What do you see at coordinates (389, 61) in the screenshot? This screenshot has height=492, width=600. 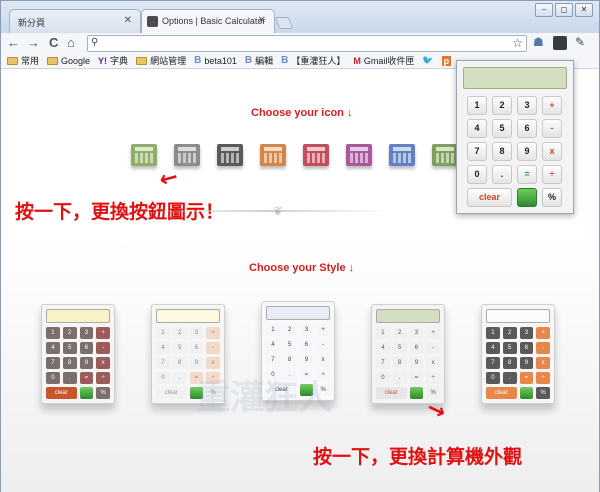 I see `bookmark-label: Gmail收件匣` at bounding box center [389, 61].